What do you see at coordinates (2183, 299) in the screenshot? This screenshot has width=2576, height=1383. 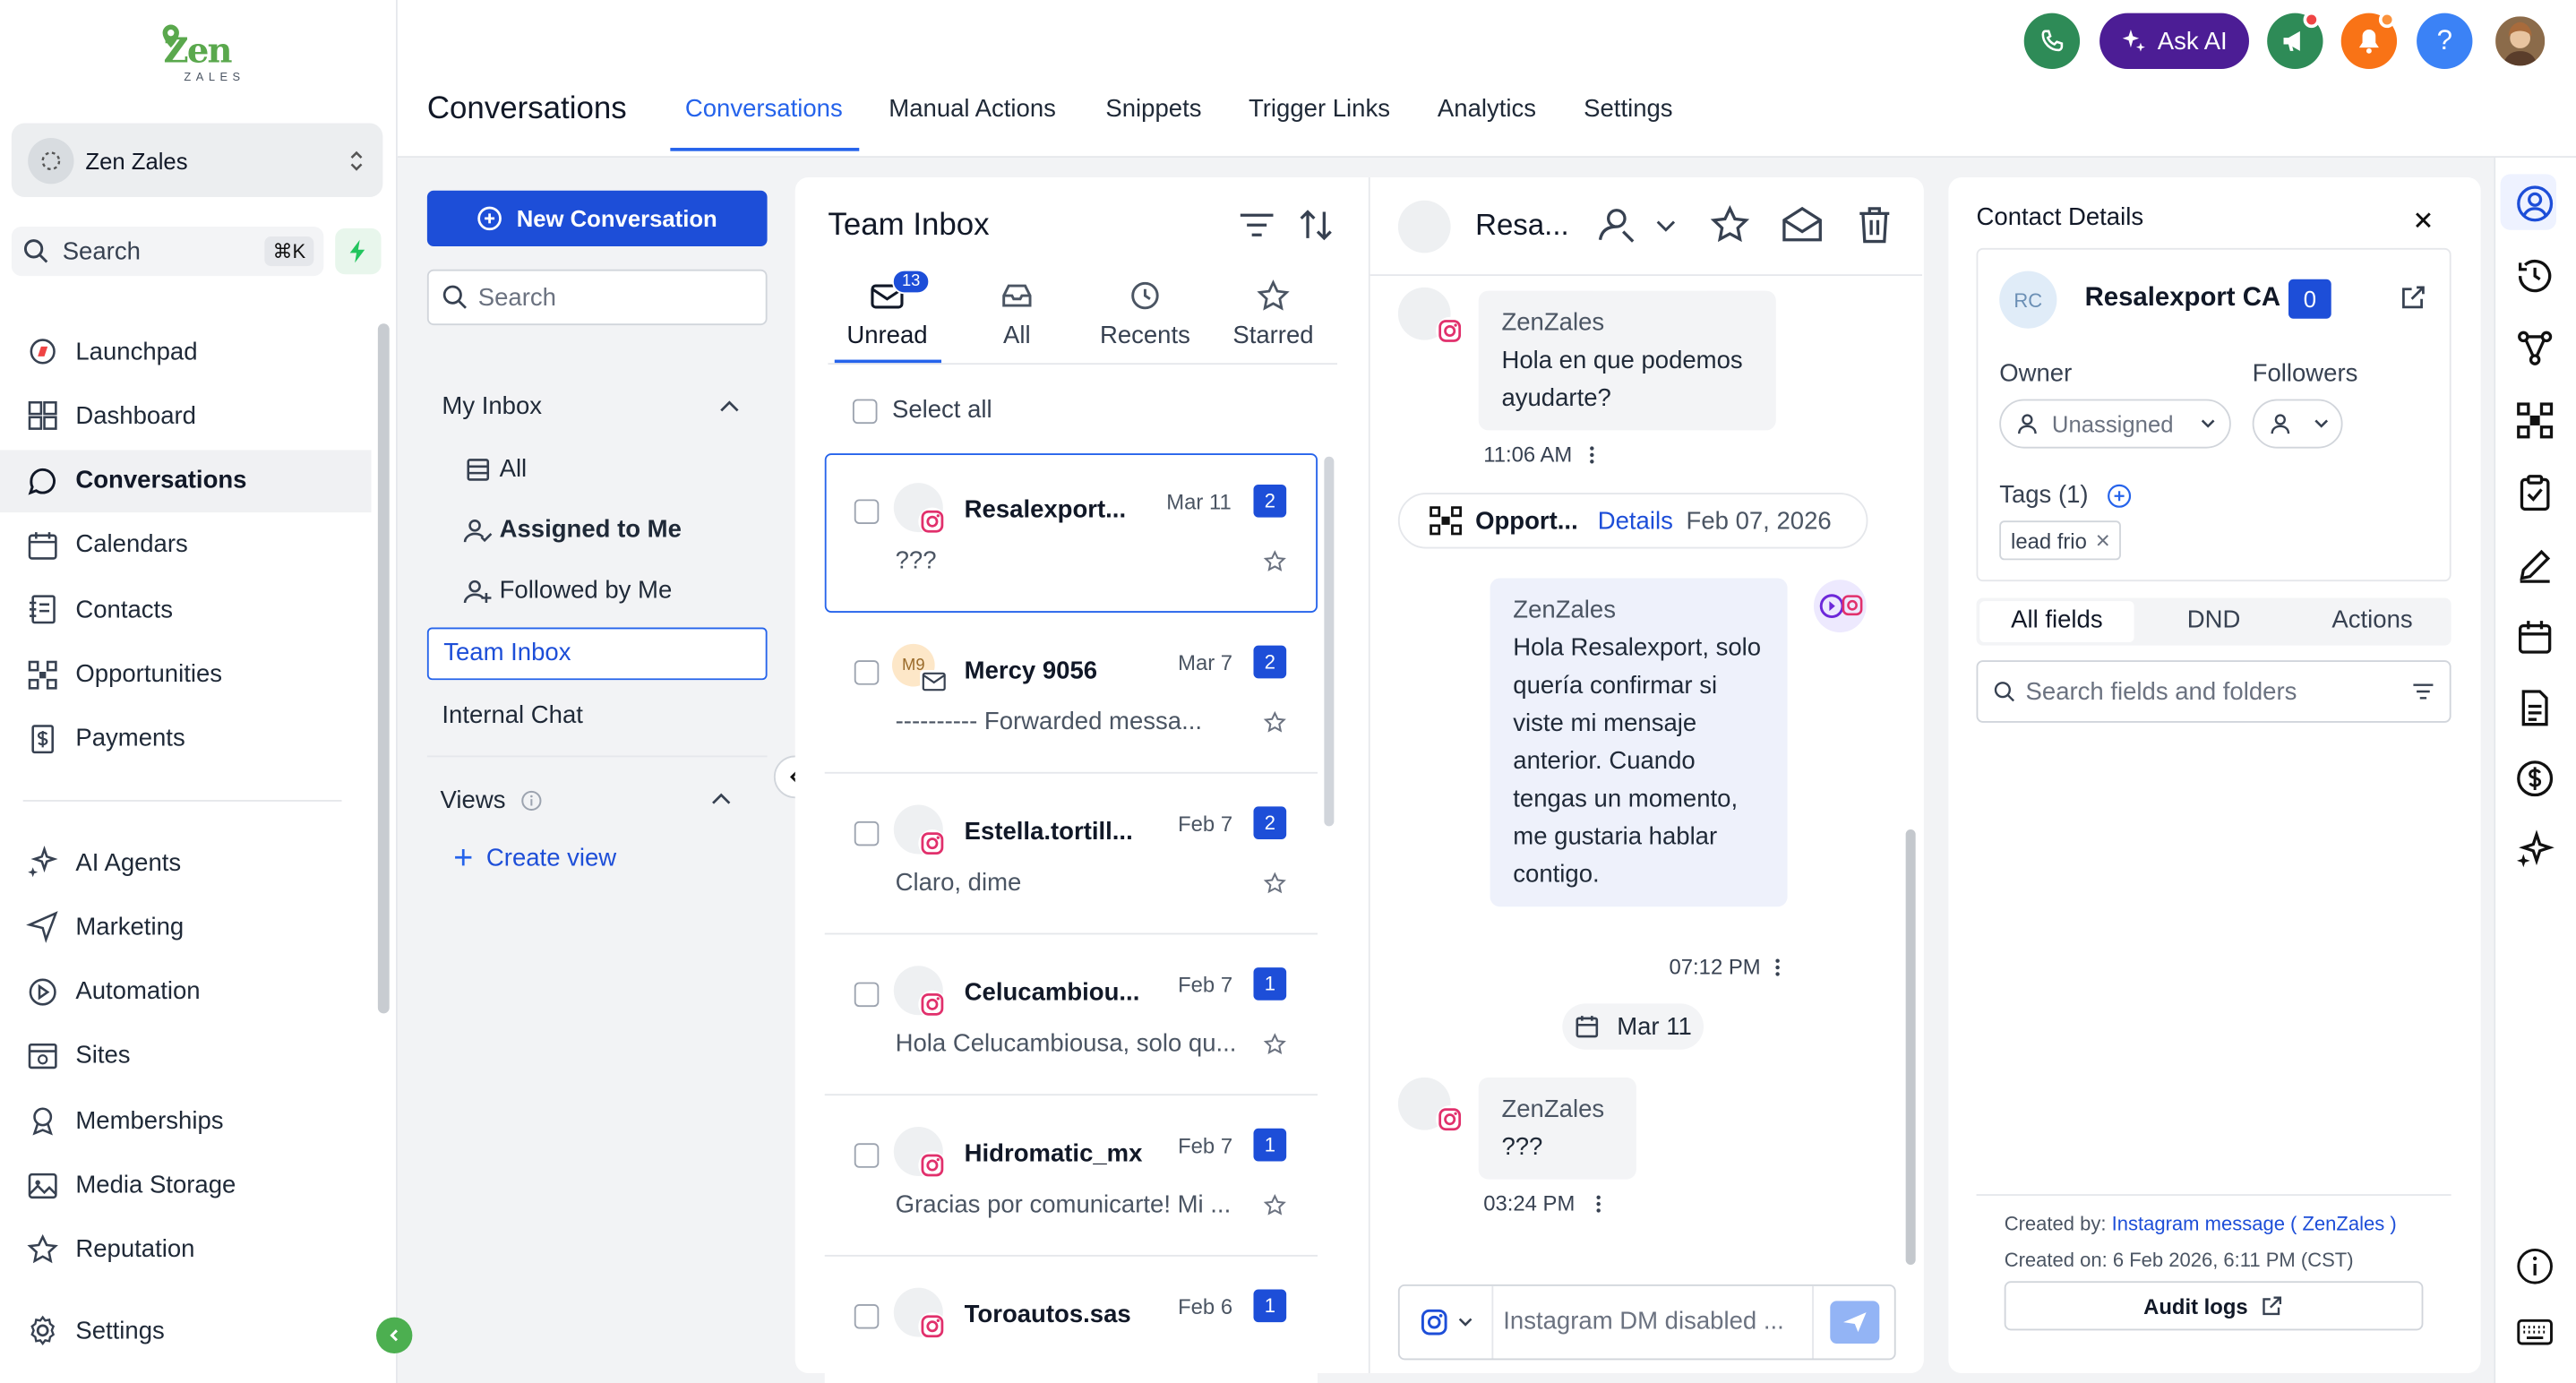 I see `contact-name: Resalexport CA` at bounding box center [2183, 299].